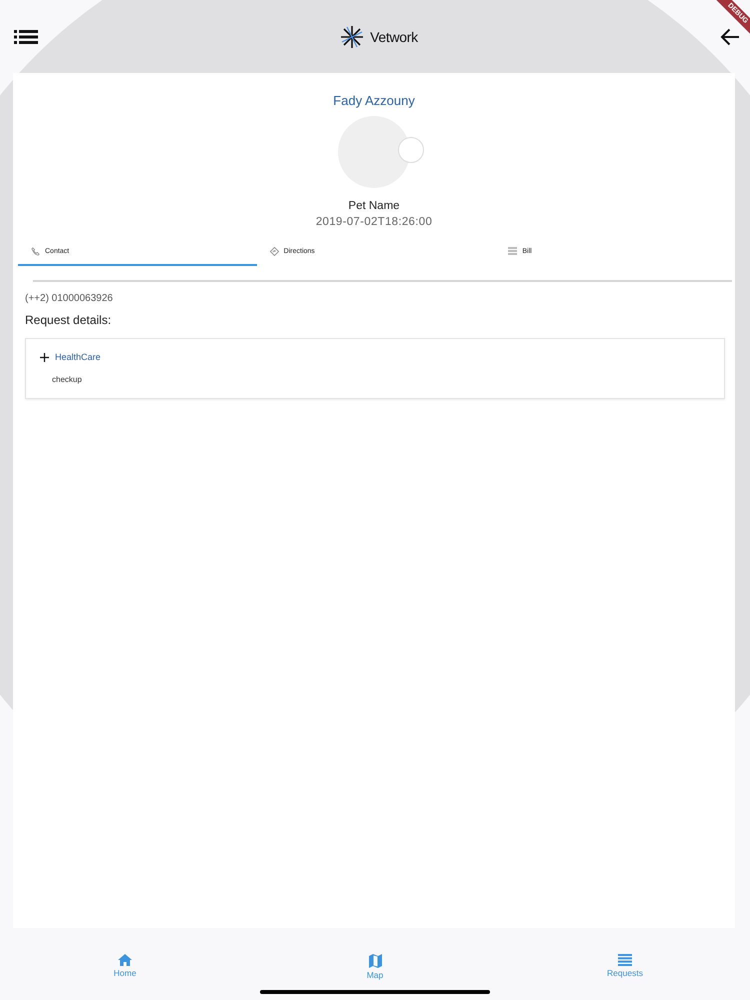 The image size is (750, 1000). Describe the element at coordinates (411, 150) in the screenshot. I see `avatar-badge` at that location.